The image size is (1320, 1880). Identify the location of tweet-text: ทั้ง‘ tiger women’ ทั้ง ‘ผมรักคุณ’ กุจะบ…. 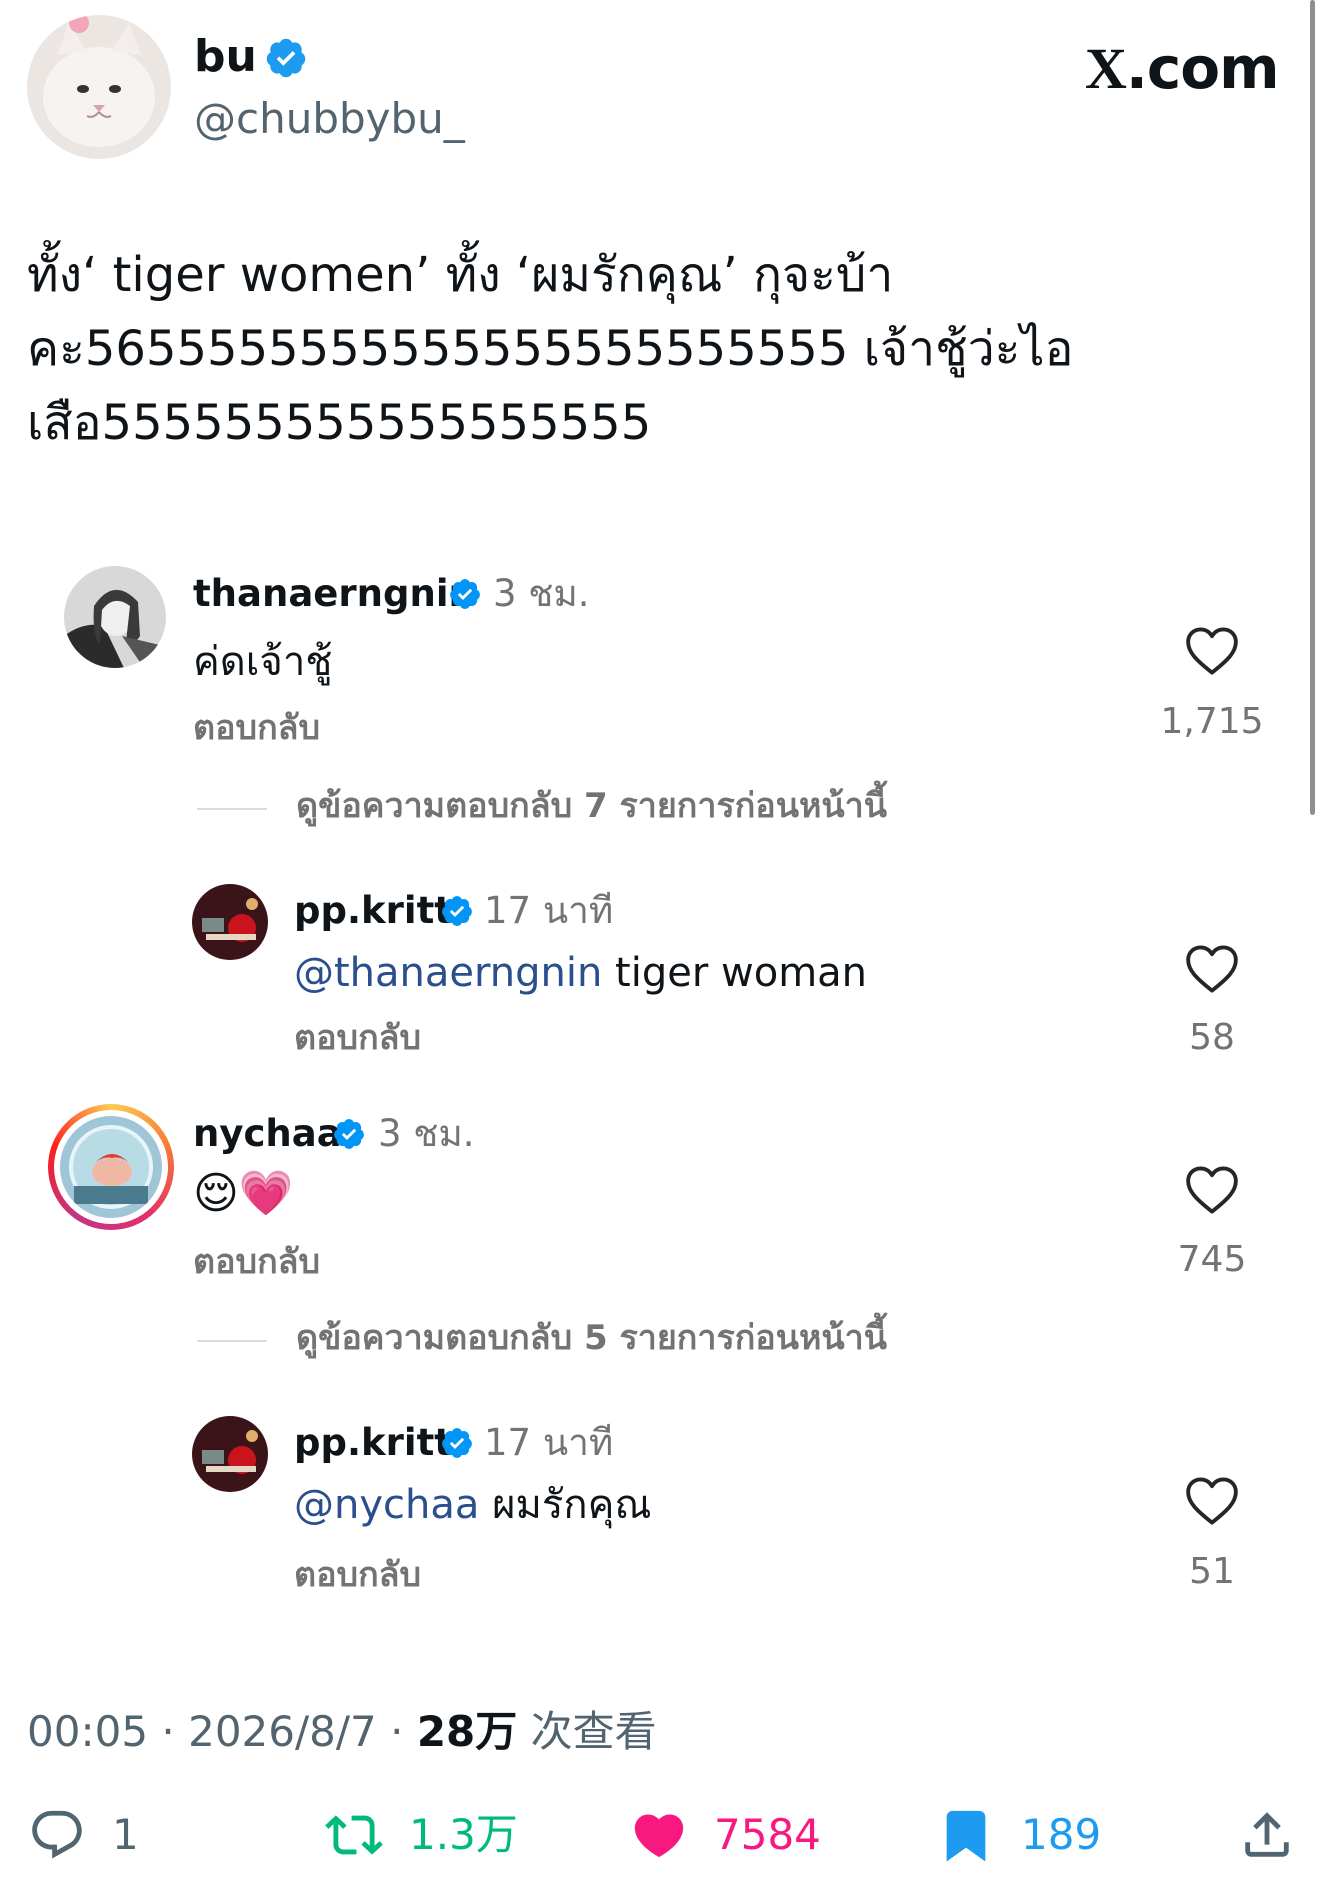
(652, 349).